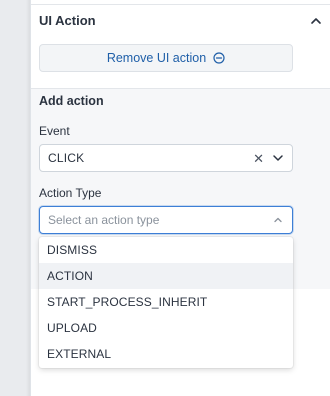  Describe the element at coordinates (258, 158) in the screenshot. I see `clear-icon: ✕` at that location.